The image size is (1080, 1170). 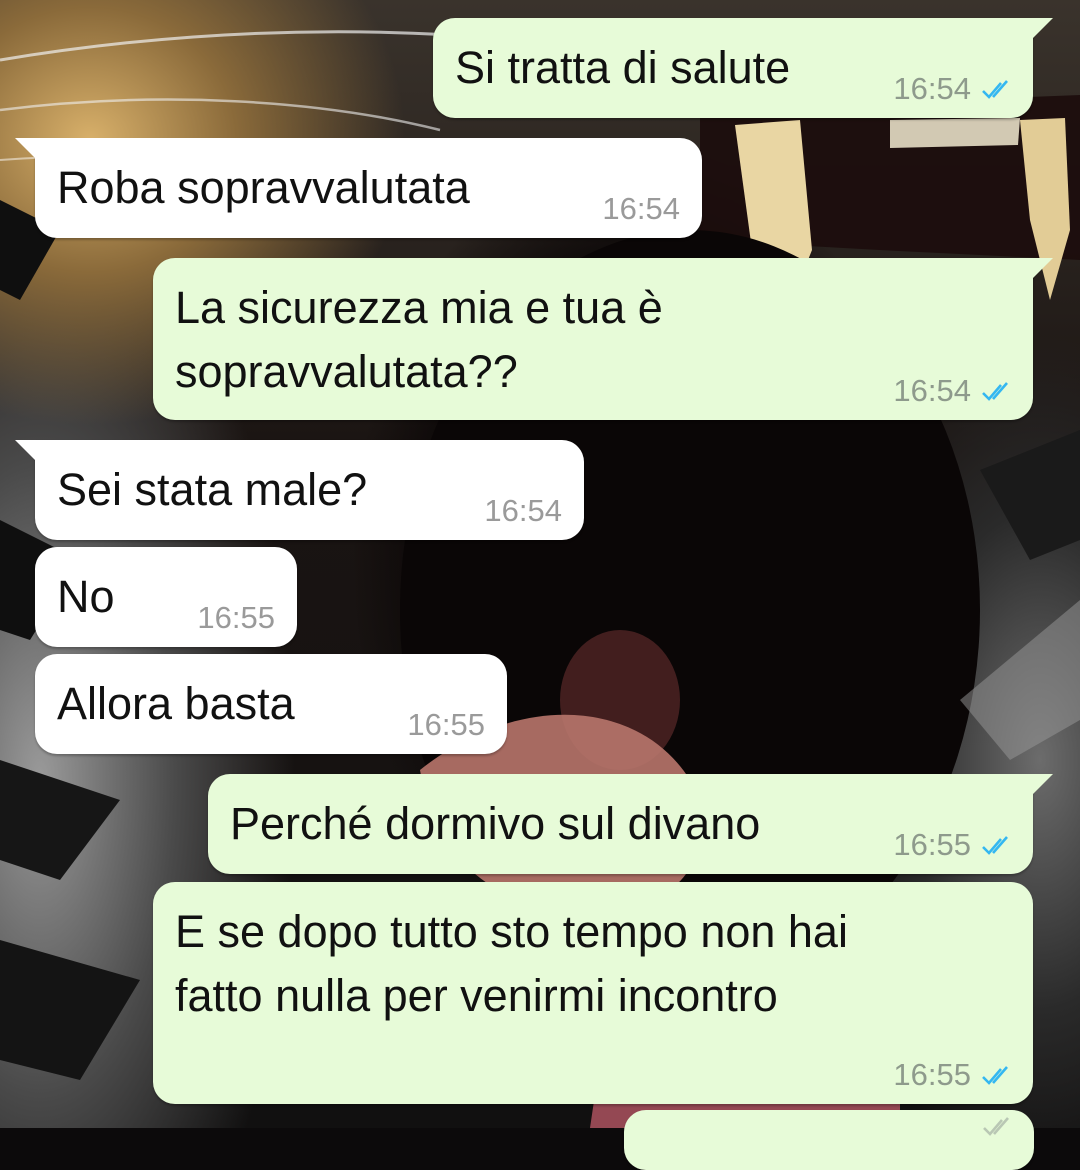 What do you see at coordinates (419, 307) in the screenshot?
I see `message-text-line: La sicurezza mia e tua è` at bounding box center [419, 307].